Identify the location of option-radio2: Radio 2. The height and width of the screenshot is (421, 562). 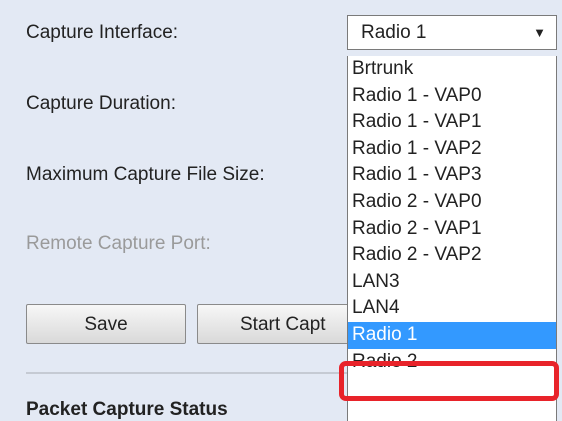
(452, 362).